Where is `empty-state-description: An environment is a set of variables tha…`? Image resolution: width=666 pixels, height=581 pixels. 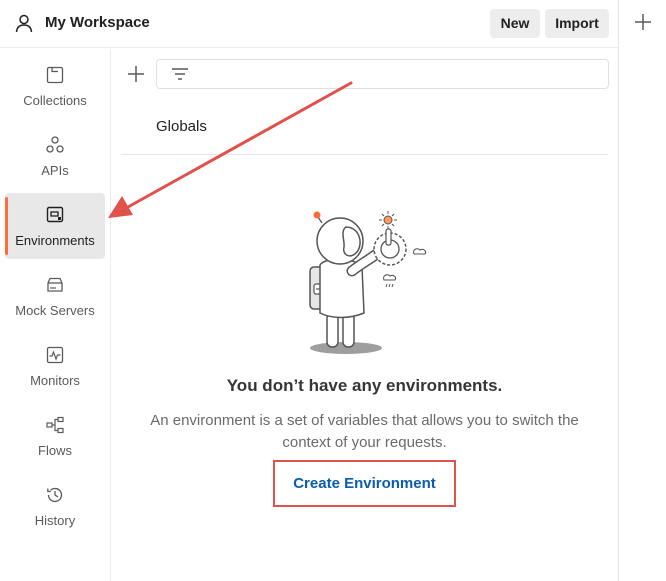
empty-state-description: An environment is a set of variables tha… is located at coordinates (364, 431).